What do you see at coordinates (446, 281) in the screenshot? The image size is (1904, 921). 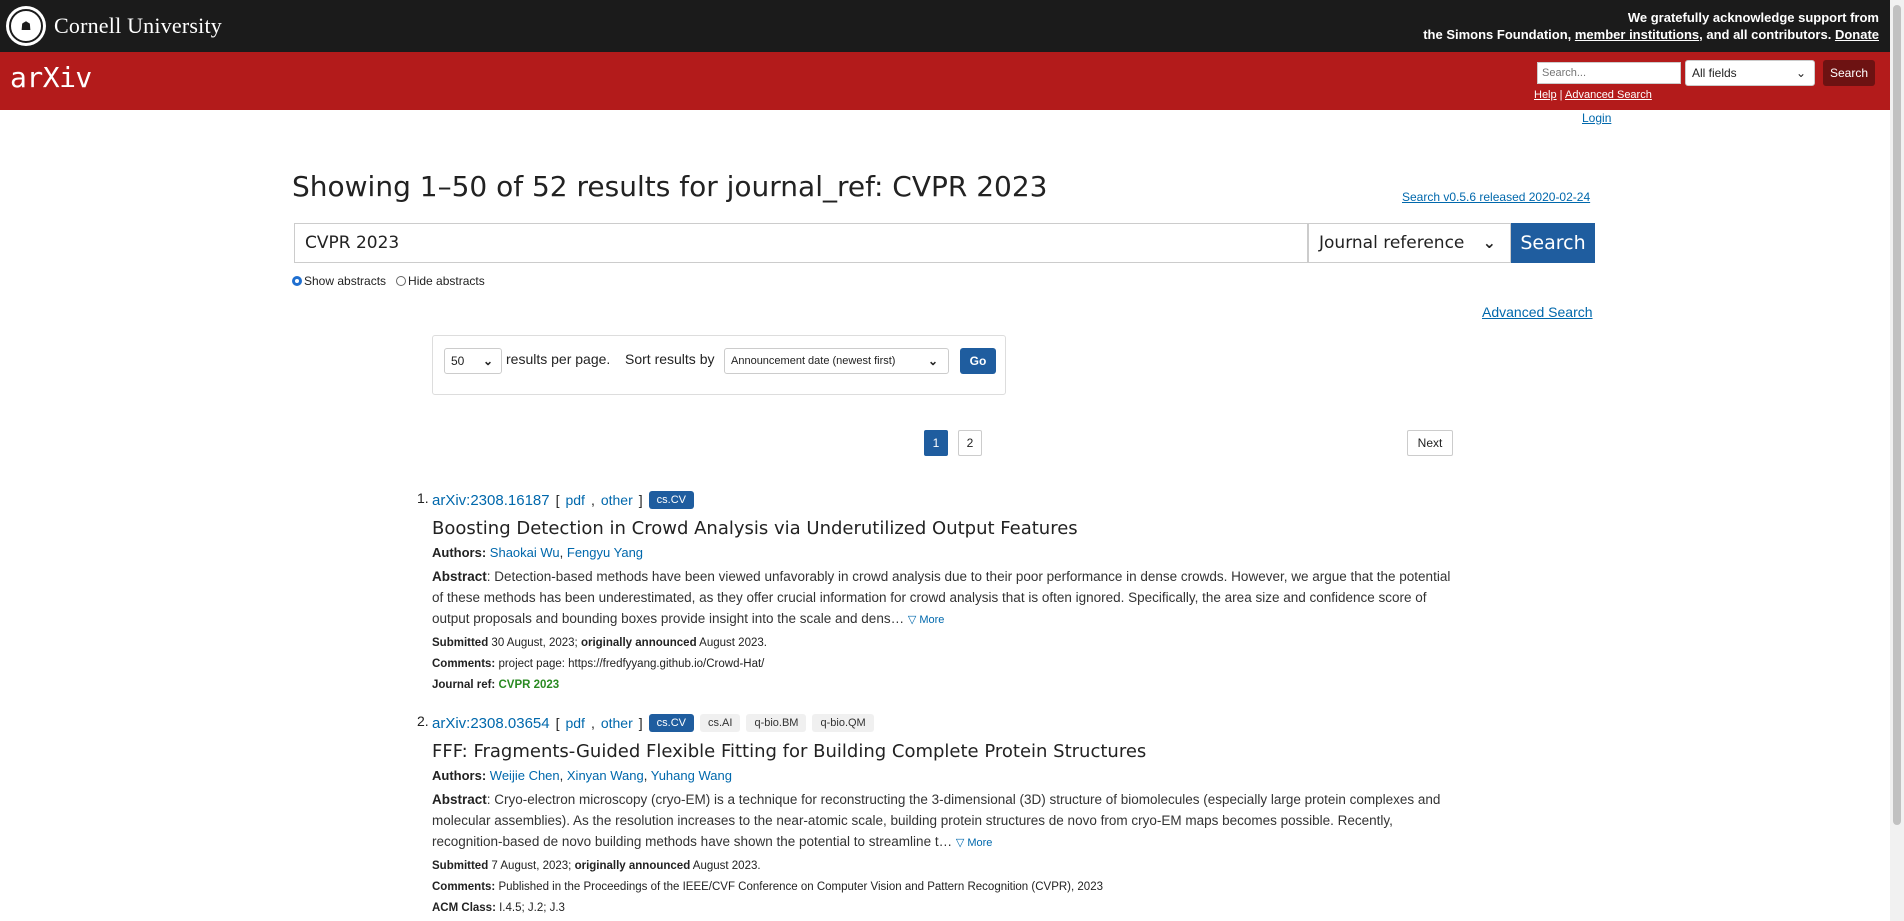 I see `hide-abstracts-label: Hide abstracts` at bounding box center [446, 281].